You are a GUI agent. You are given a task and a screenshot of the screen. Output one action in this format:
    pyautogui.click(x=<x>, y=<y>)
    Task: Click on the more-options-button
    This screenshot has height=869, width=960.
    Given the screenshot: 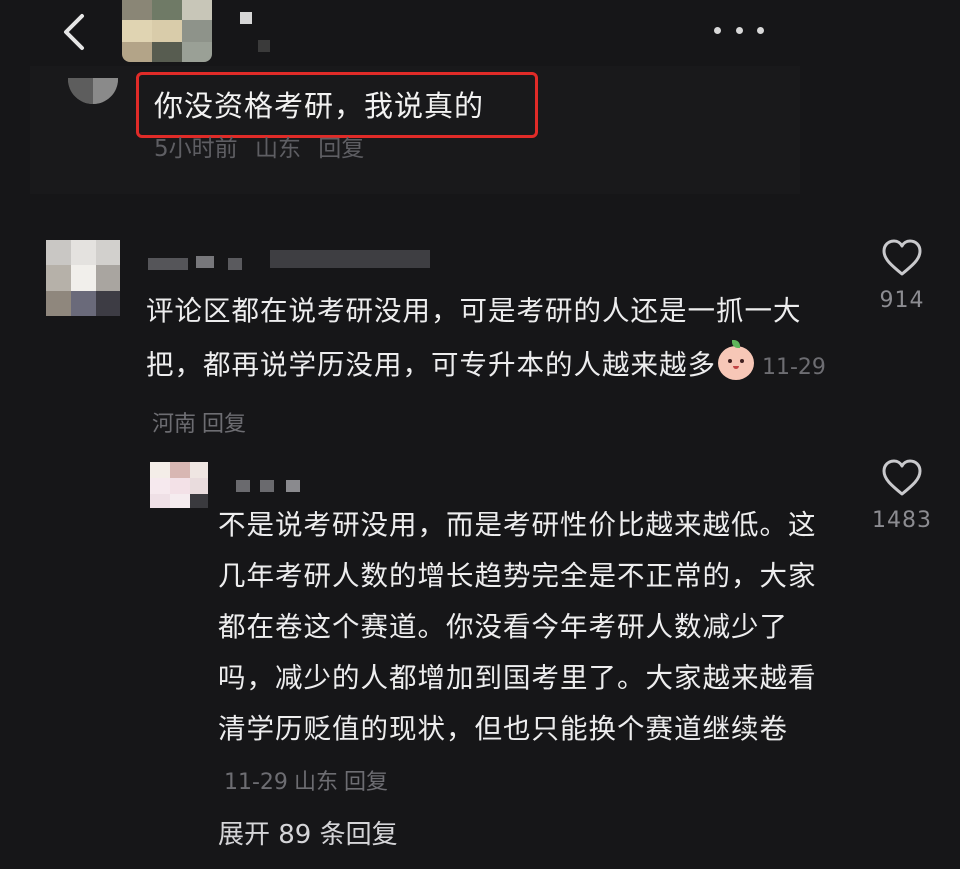 What is the action you would take?
    pyautogui.click(x=739, y=30)
    